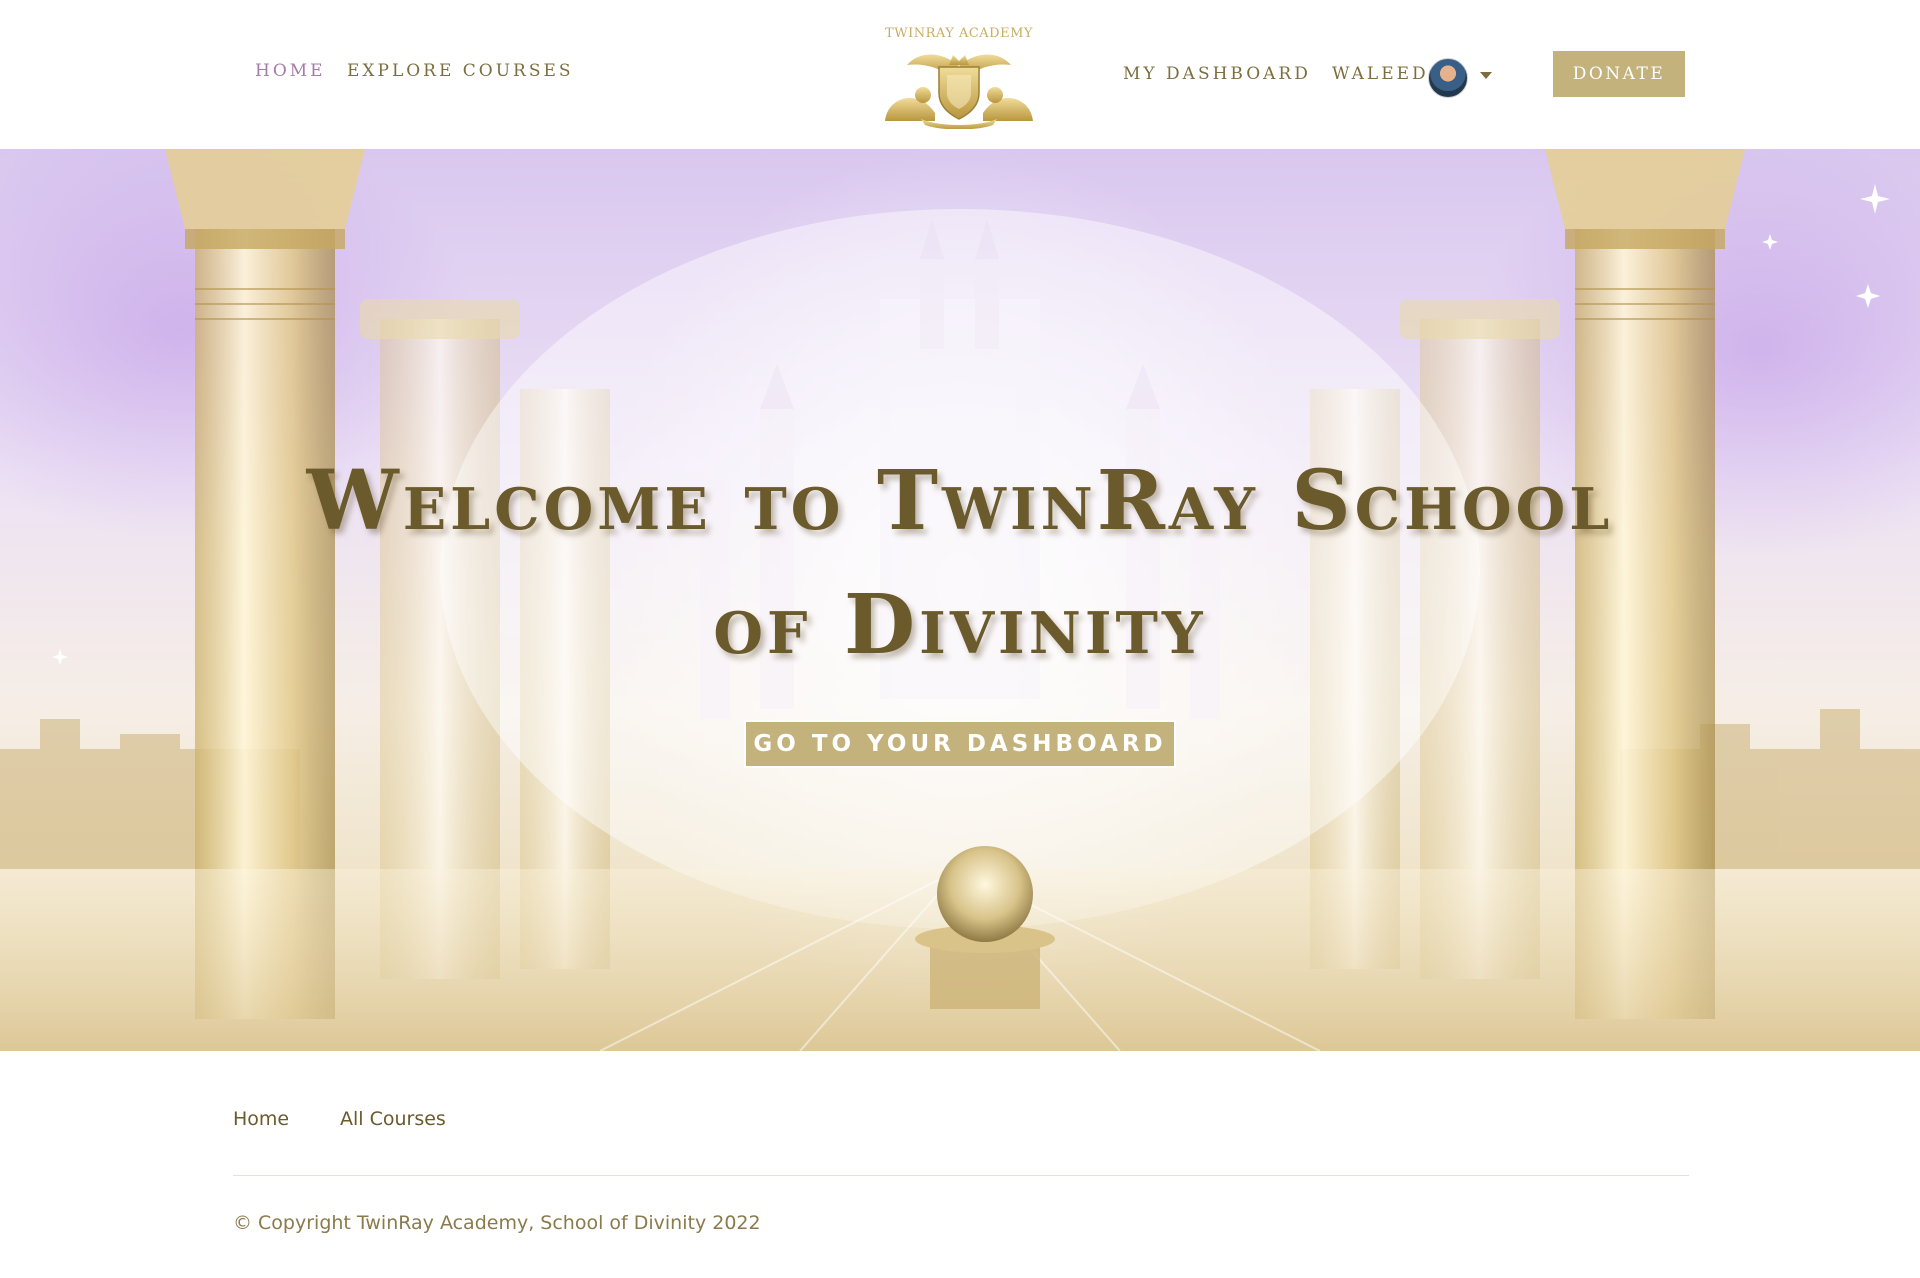 This screenshot has width=1920, height=1278. What do you see at coordinates (961, 1175) in the screenshot?
I see `footer-divider` at bounding box center [961, 1175].